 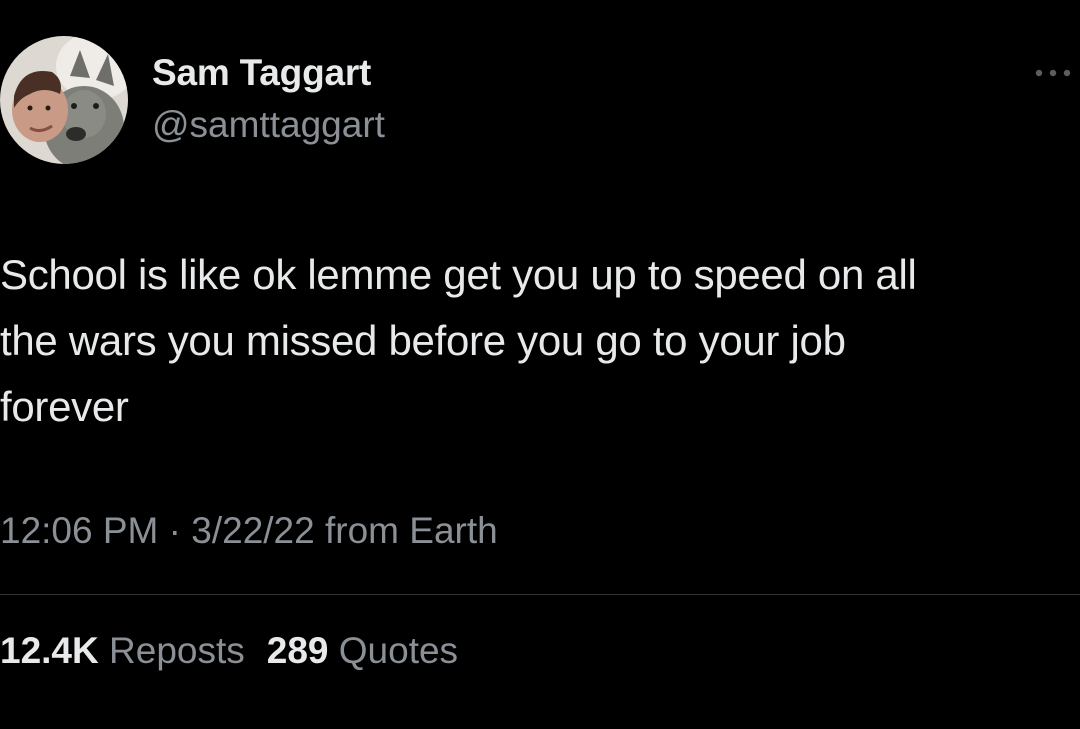 I want to click on engagement-stats: 12.4K Reposts 289 Quotes, so click(x=240, y=651).